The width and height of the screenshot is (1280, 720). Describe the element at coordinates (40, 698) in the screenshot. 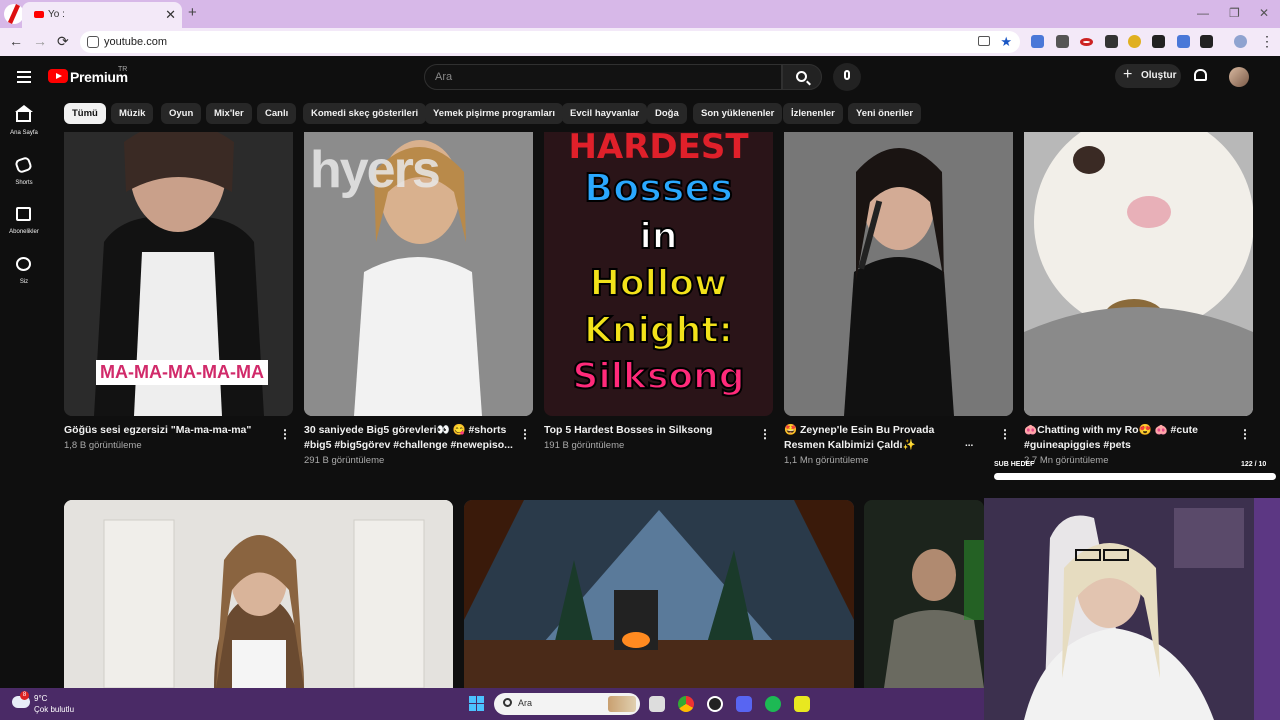

I see `weather-temperature: 9°C` at that location.